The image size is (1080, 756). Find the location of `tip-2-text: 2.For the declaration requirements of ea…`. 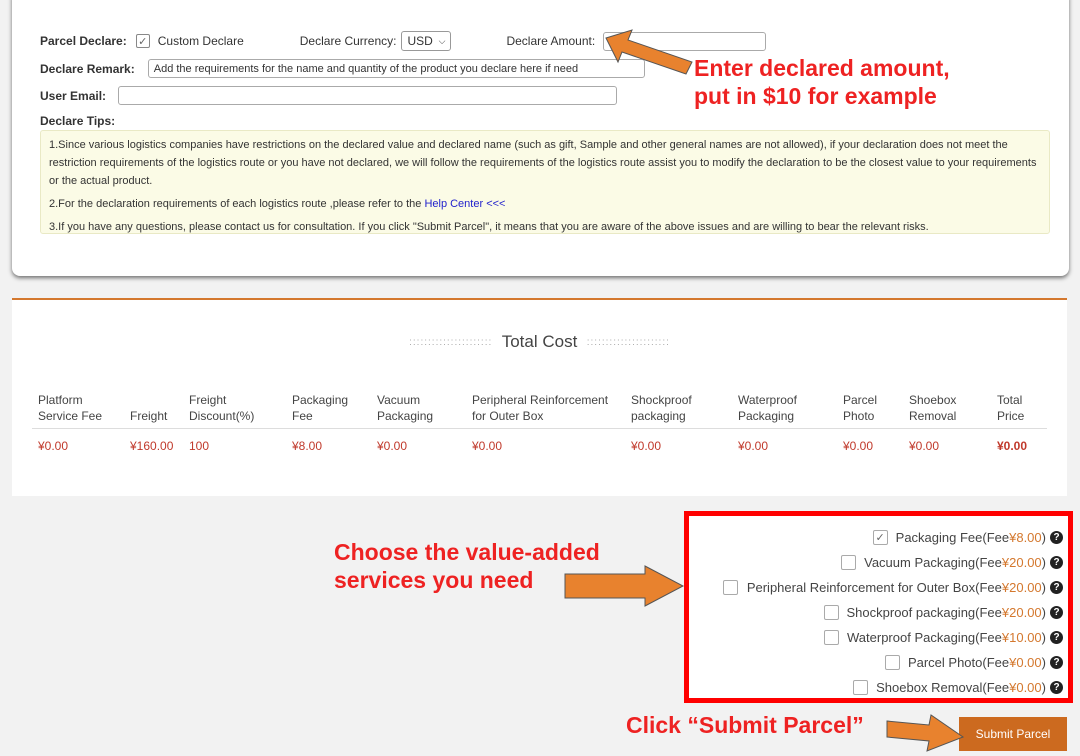

tip-2-text: 2.For the declaration requirements of ea… is located at coordinates (237, 204).